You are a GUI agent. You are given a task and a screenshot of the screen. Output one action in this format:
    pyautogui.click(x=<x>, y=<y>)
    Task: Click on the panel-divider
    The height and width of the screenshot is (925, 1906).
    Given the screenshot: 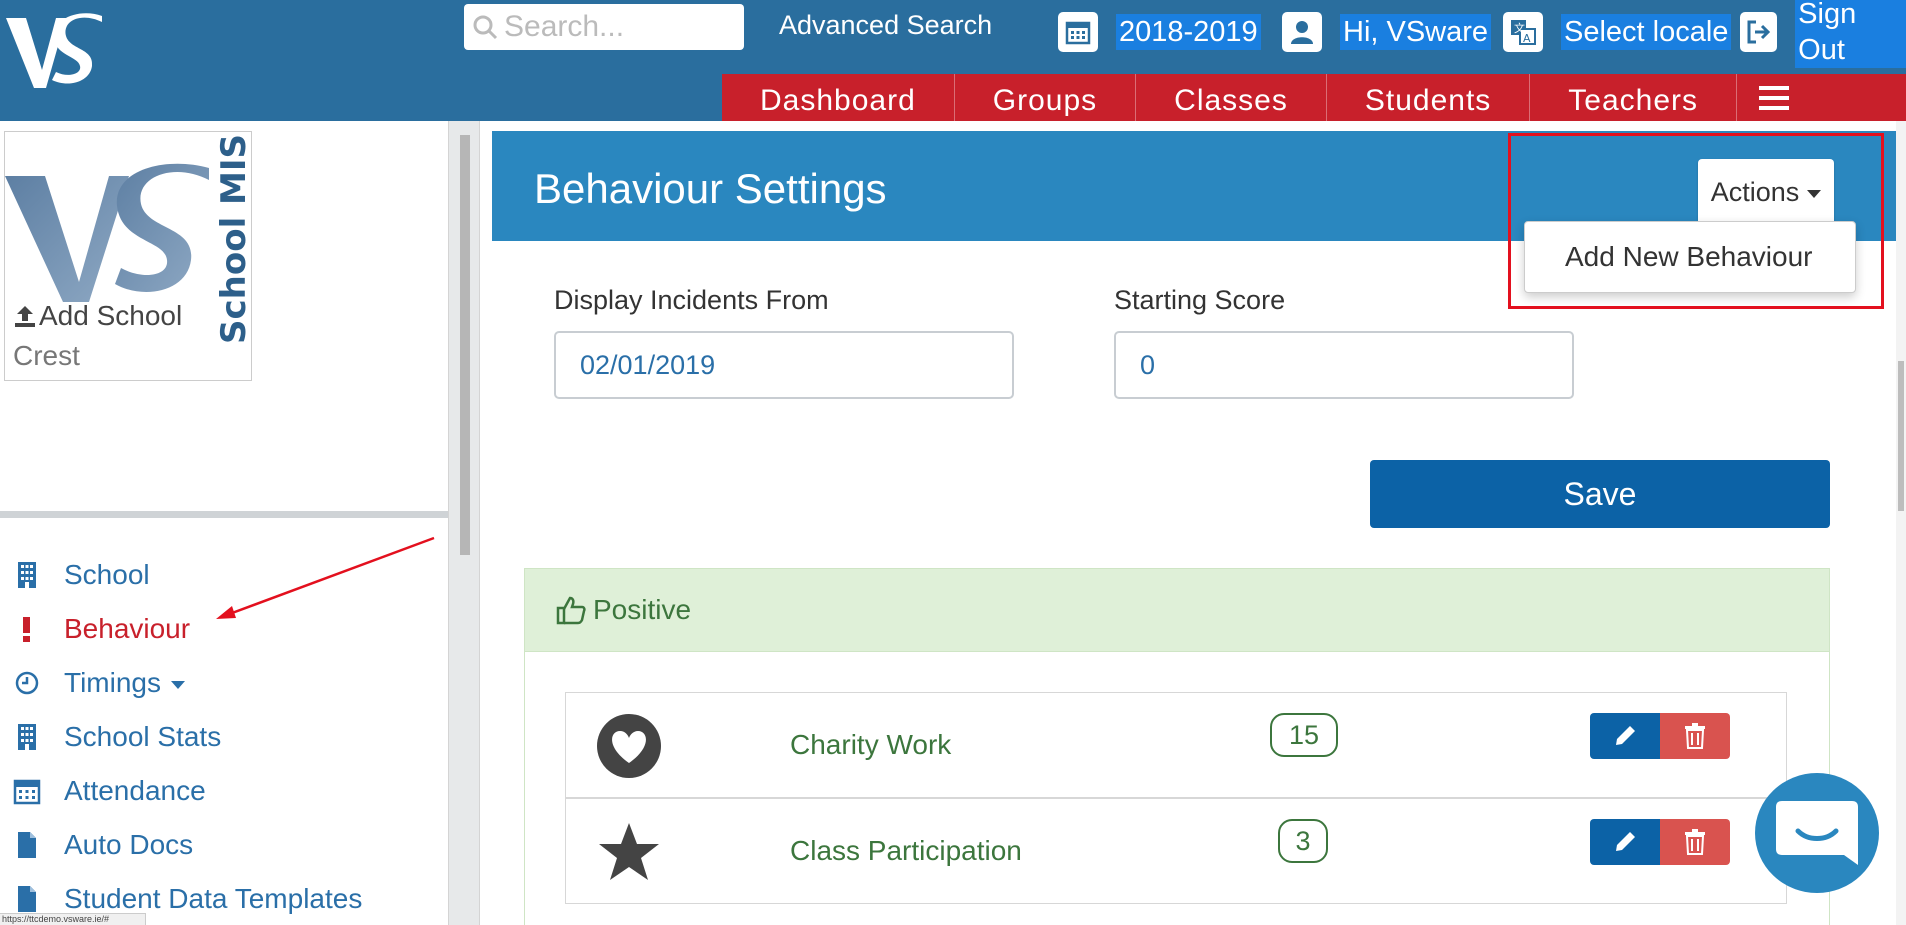 What is the action you would take?
    pyautogui.click(x=224, y=514)
    